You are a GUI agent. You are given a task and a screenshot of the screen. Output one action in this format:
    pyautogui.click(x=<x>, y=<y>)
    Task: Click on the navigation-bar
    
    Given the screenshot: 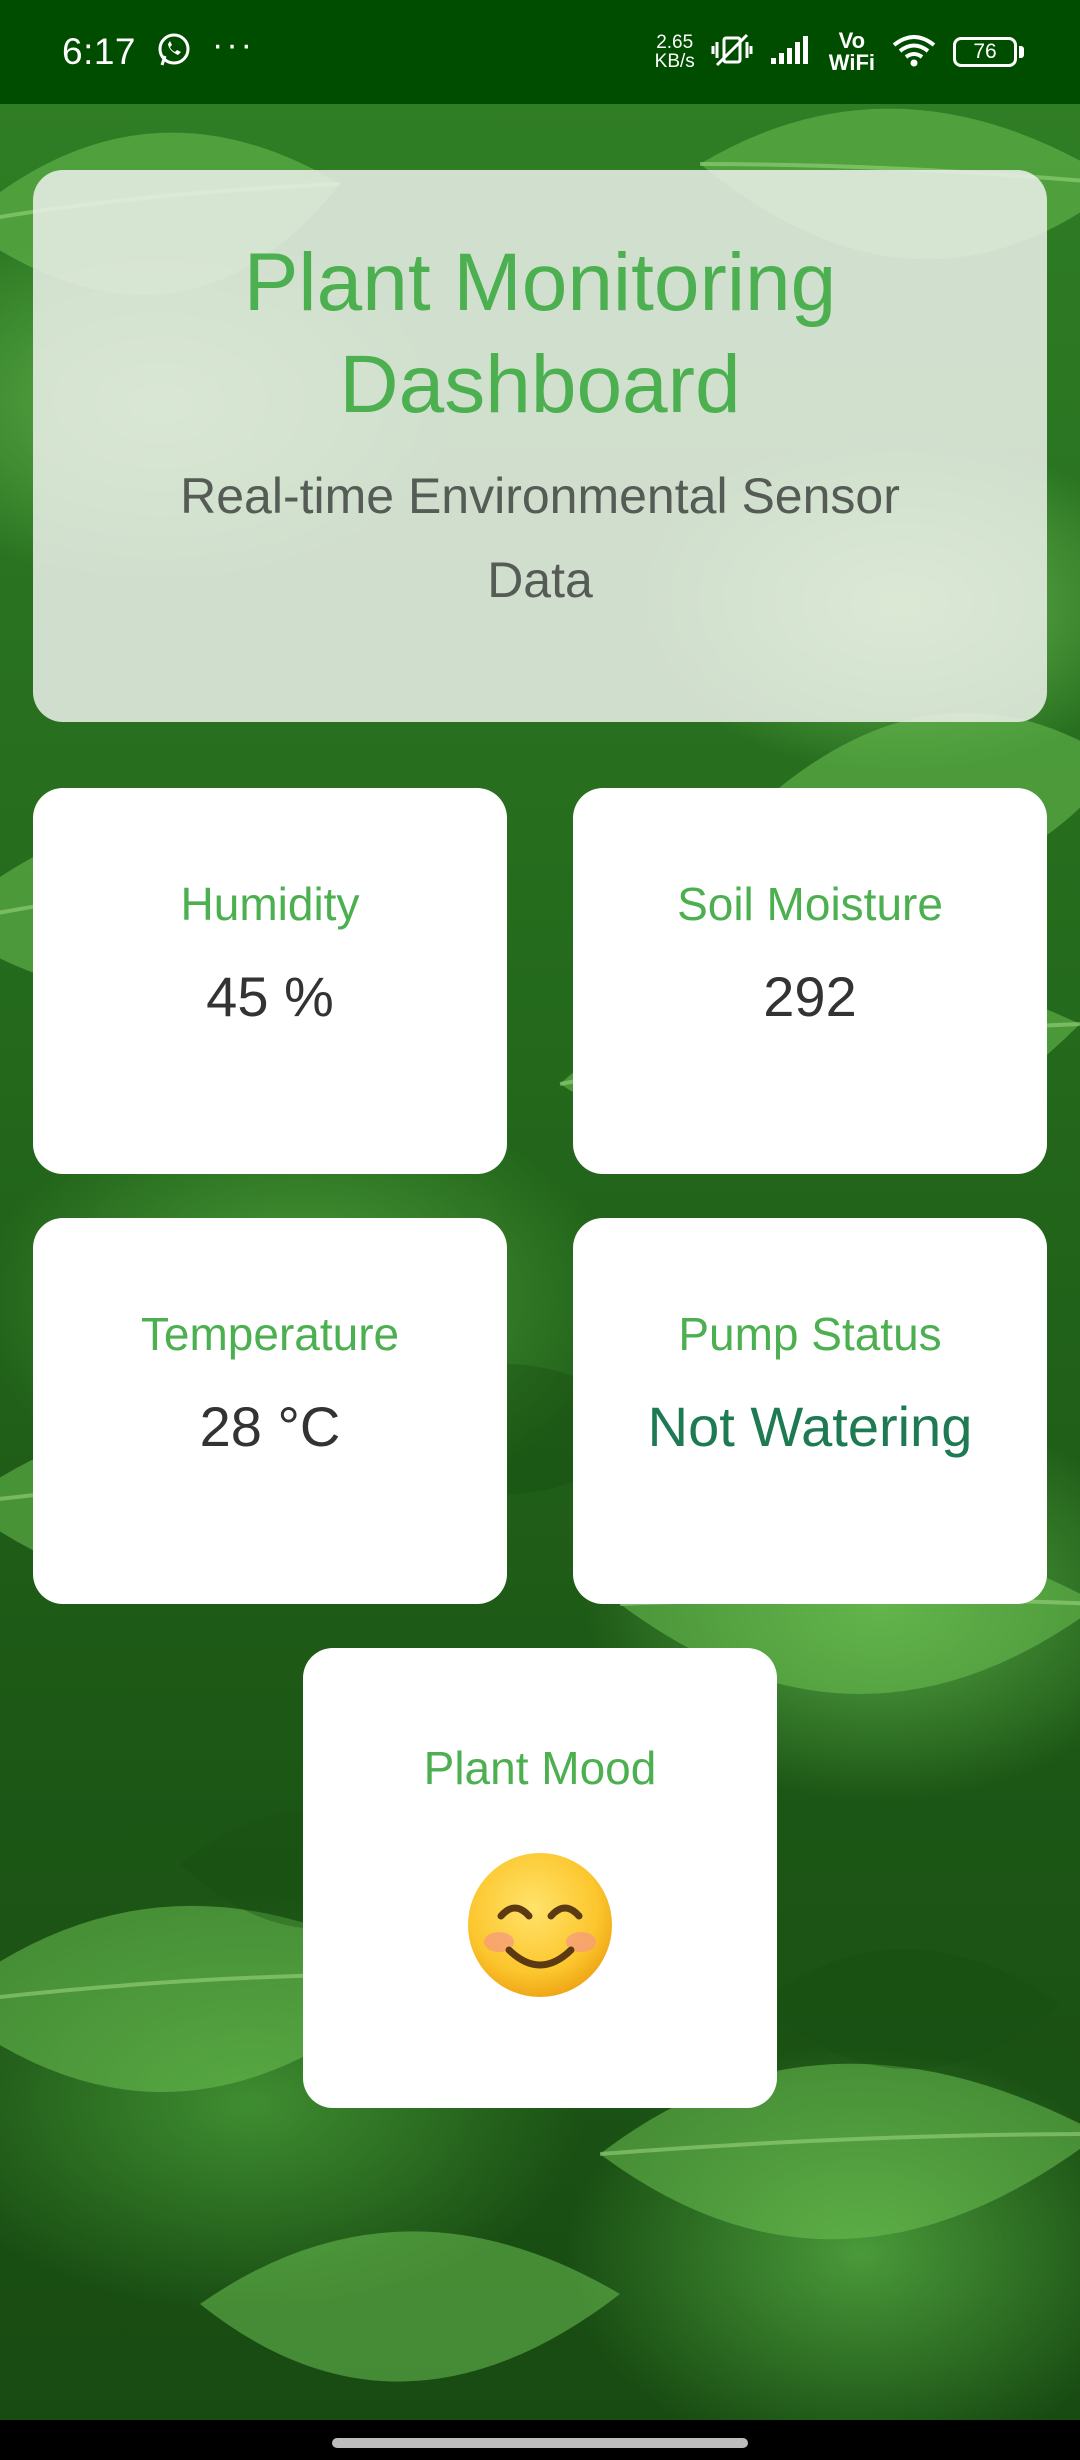 What is the action you would take?
    pyautogui.click(x=540, y=2440)
    